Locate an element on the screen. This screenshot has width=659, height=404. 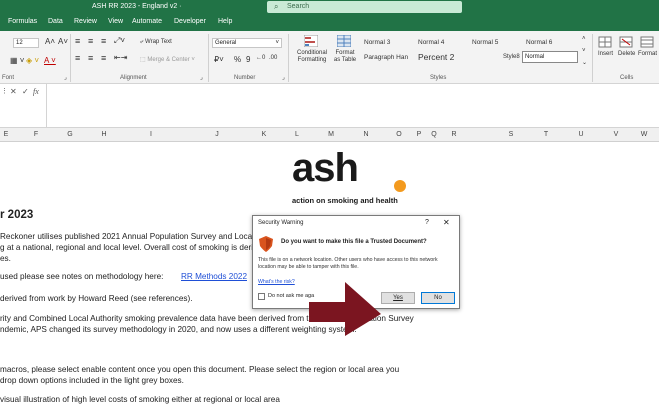
format-as-table-button: Format as Table is located at coordinates (345, 57).